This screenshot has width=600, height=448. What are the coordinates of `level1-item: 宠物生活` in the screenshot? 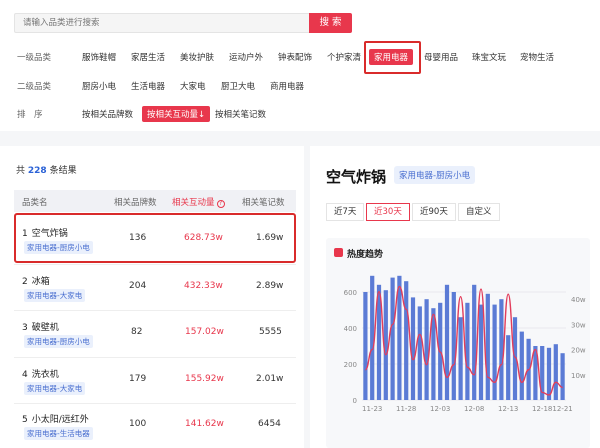 It's located at (537, 57).